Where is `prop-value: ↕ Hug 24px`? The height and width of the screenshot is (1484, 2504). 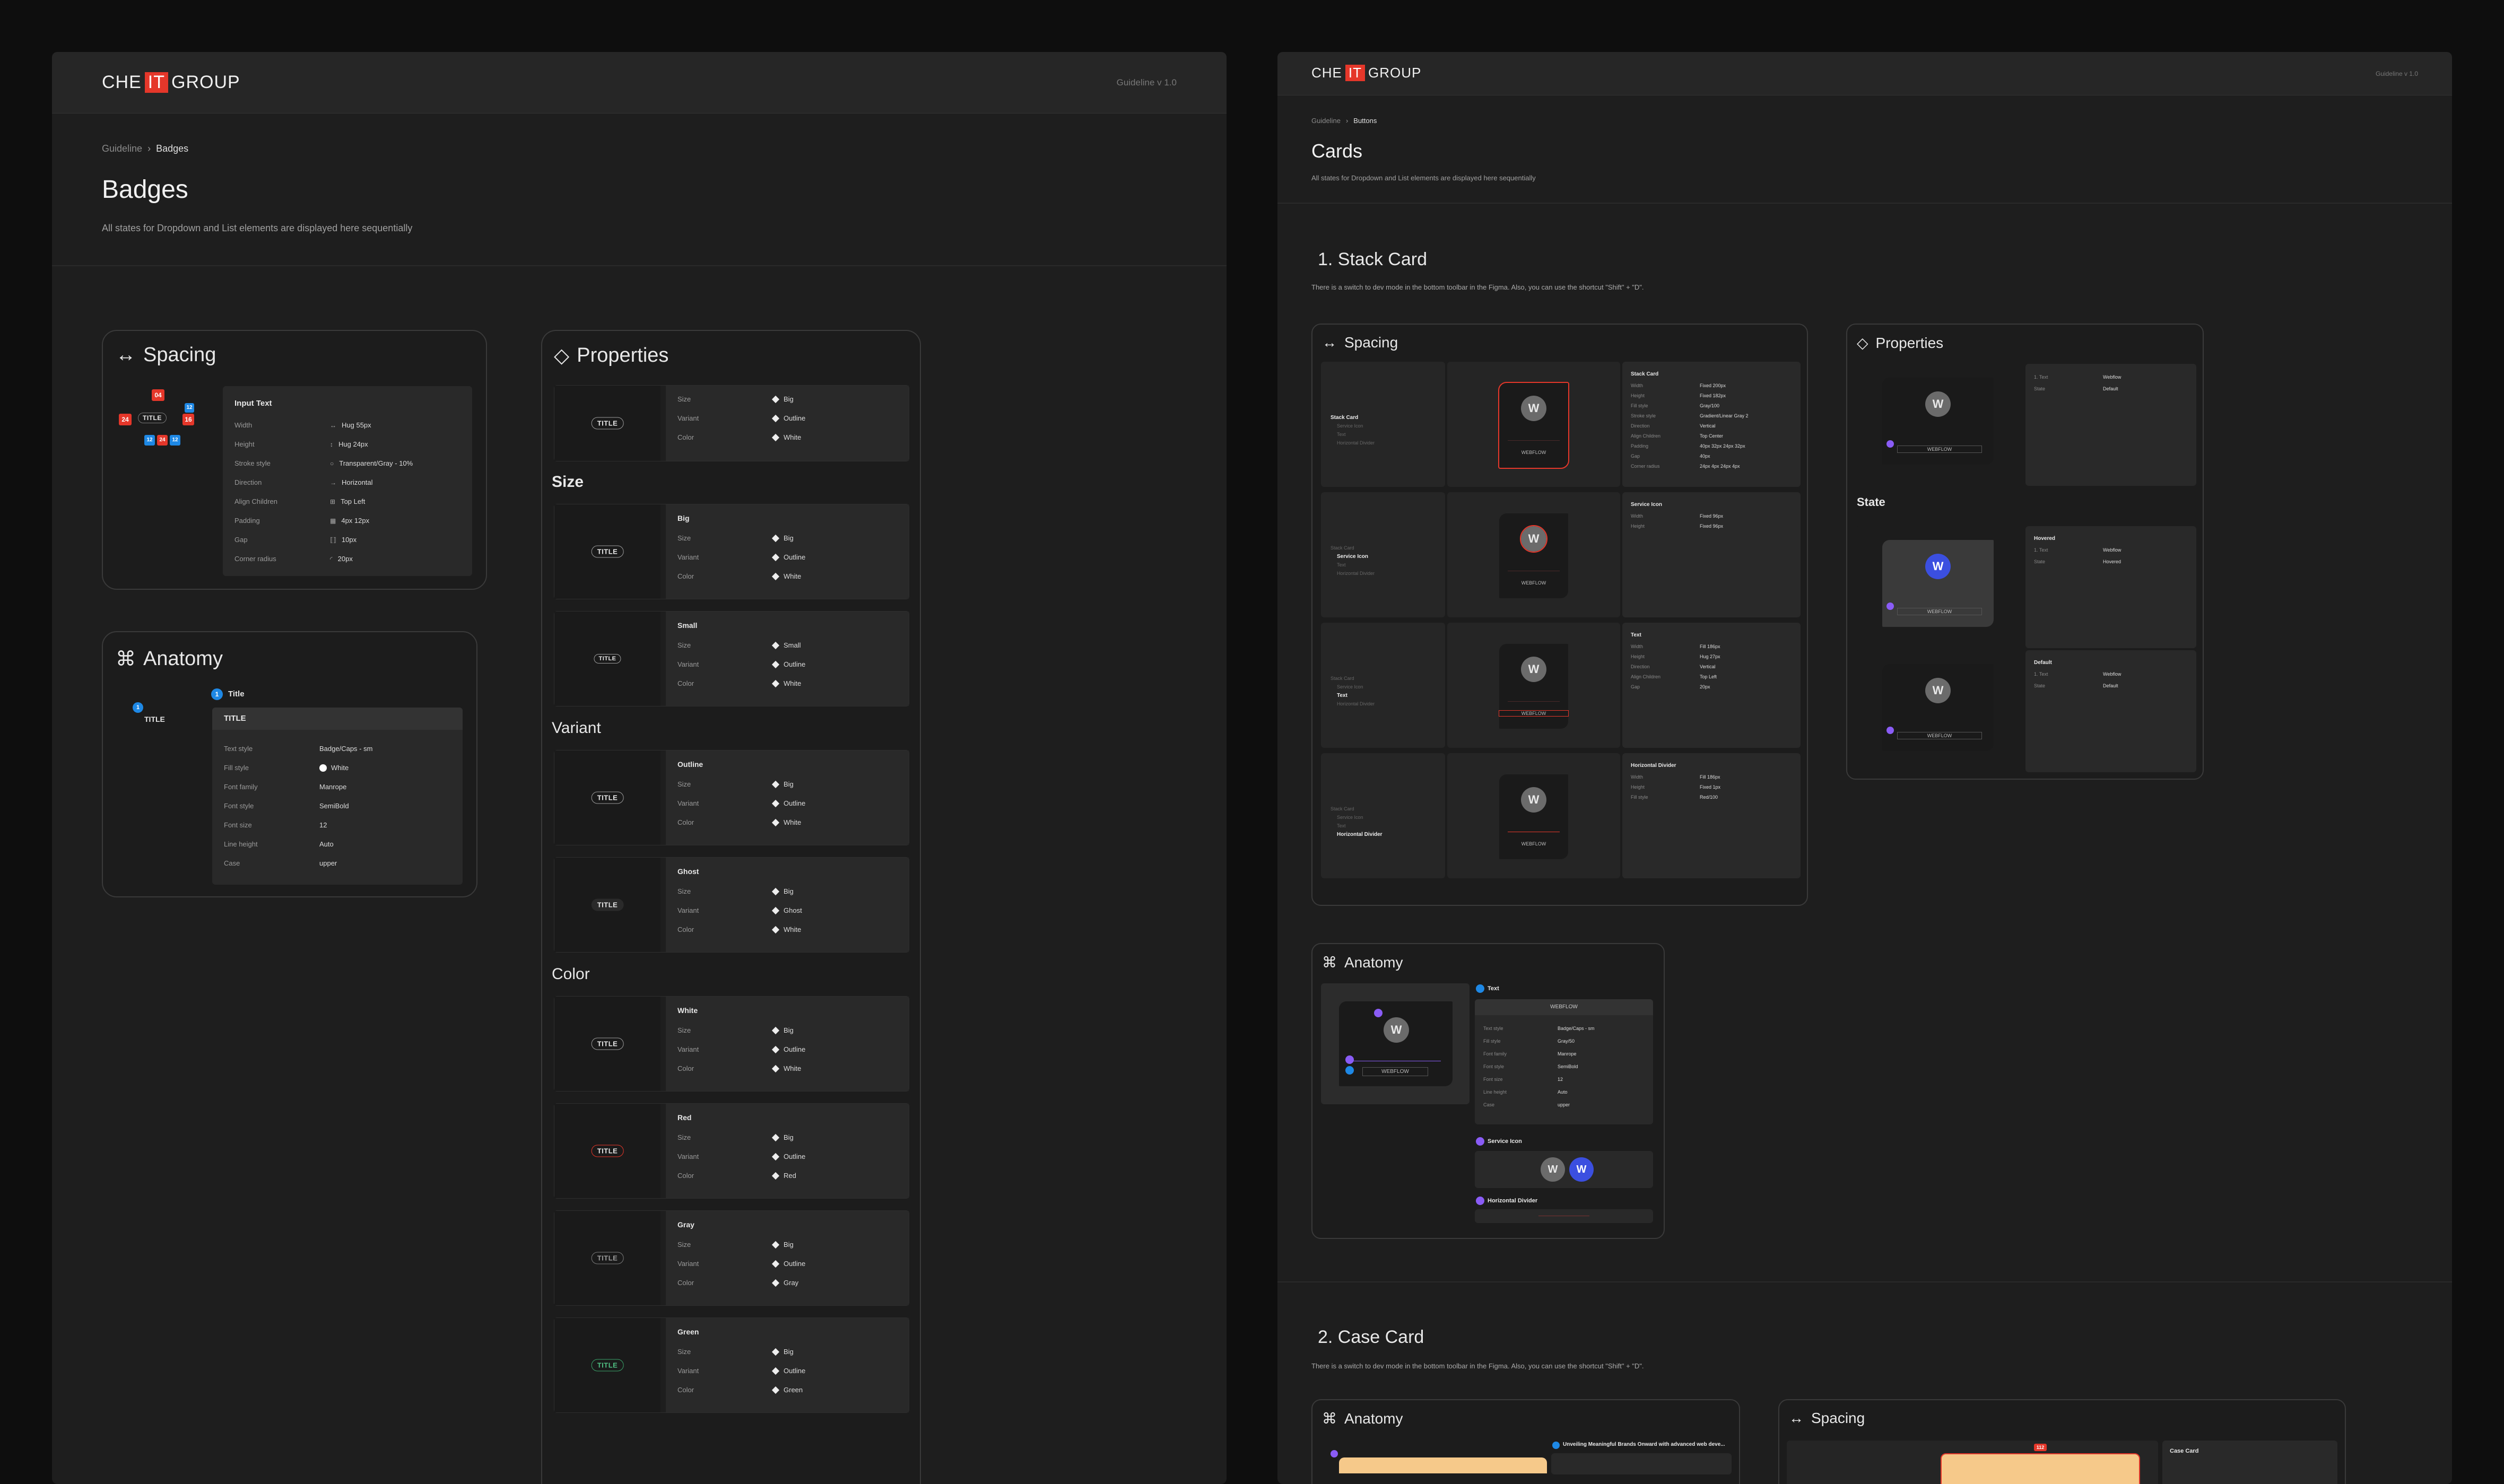
prop-value: ↕ Hug 24px is located at coordinates (349, 444).